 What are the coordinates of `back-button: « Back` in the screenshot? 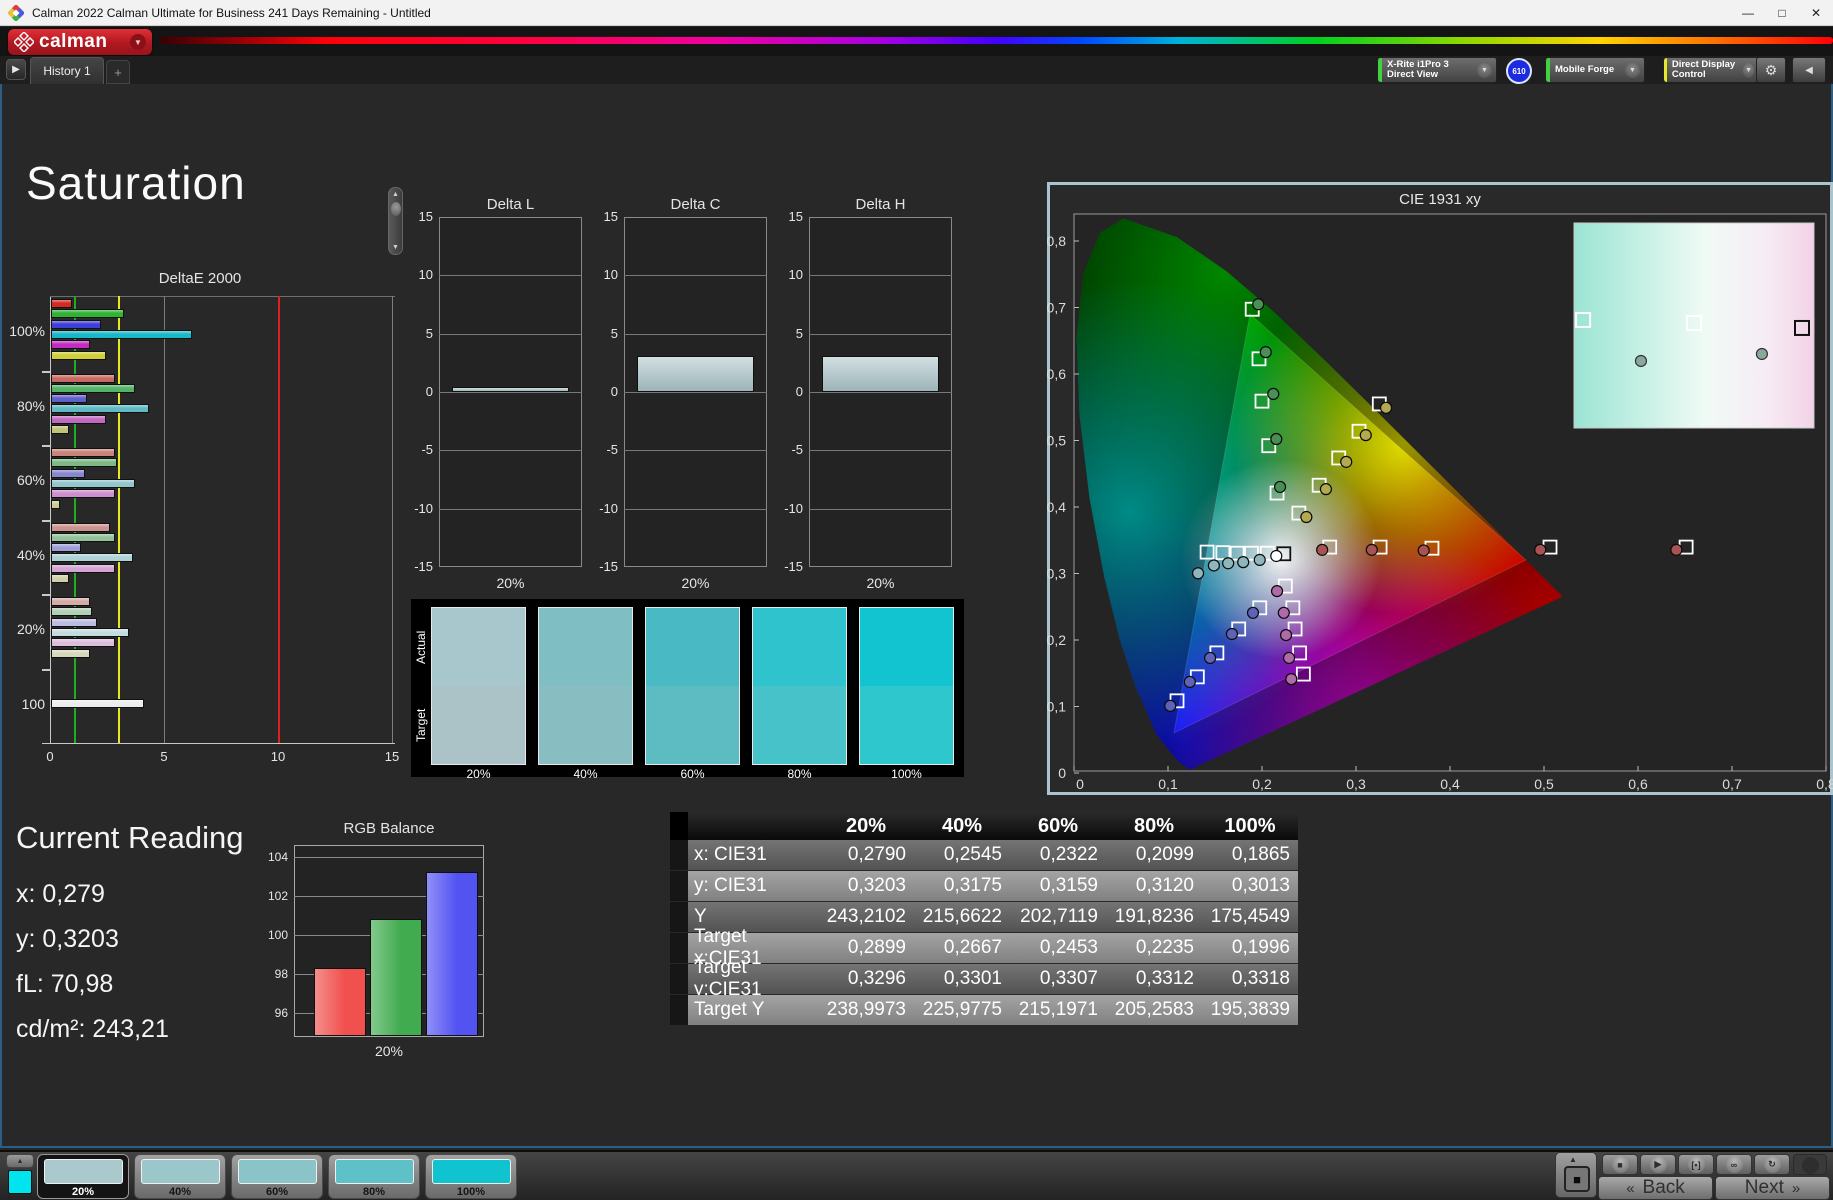 It's located at (1655, 1188).